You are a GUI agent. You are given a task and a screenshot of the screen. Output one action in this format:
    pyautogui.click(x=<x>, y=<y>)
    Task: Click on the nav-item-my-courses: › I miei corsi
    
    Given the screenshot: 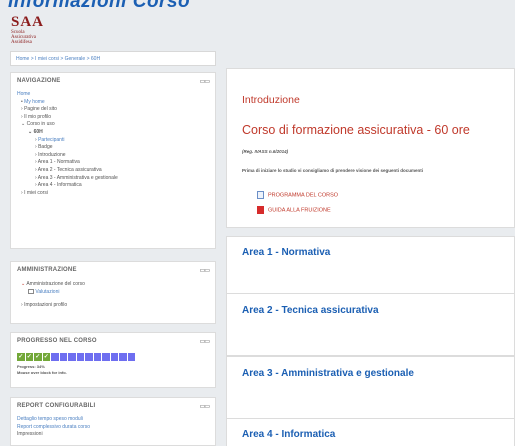 What is the action you would take?
    pyautogui.click(x=113, y=194)
    